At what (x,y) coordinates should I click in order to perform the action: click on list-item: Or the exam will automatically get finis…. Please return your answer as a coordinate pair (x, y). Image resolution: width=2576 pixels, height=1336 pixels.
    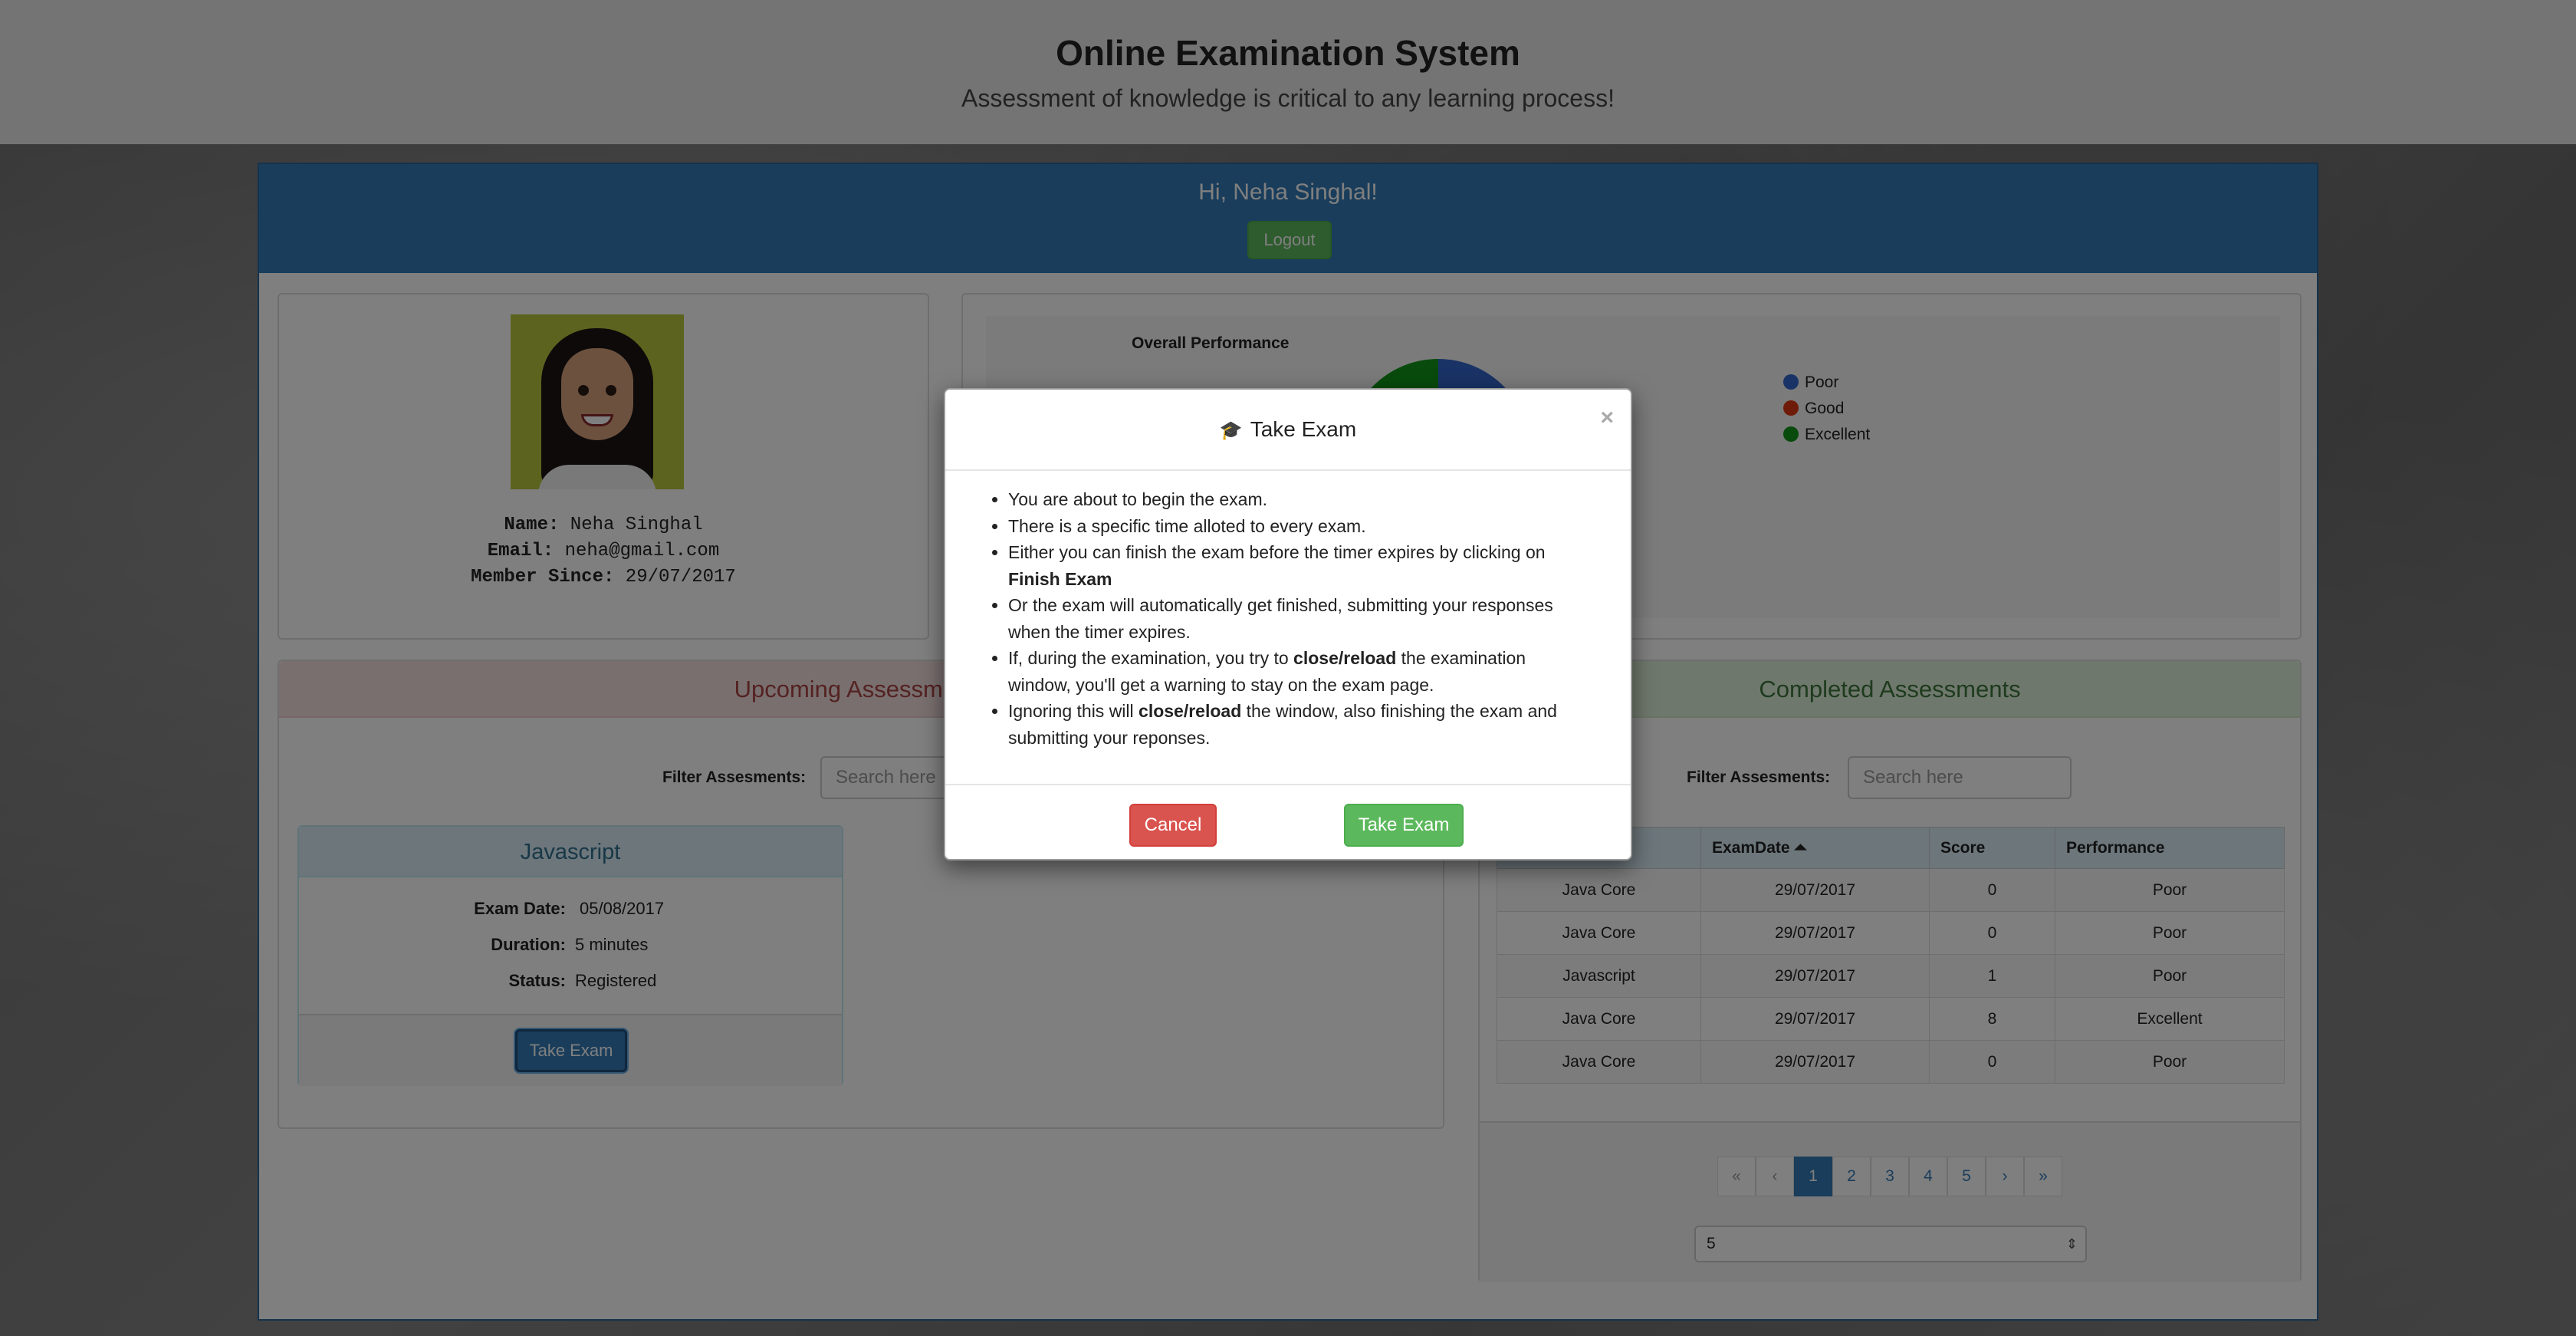
    Looking at the image, I should click on (1300, 618).